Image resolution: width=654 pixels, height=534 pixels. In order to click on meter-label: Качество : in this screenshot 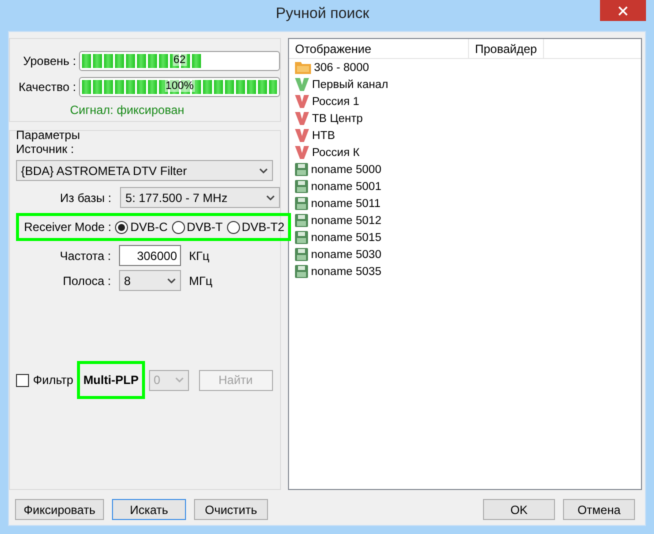, I will do `click(47, 87)`.